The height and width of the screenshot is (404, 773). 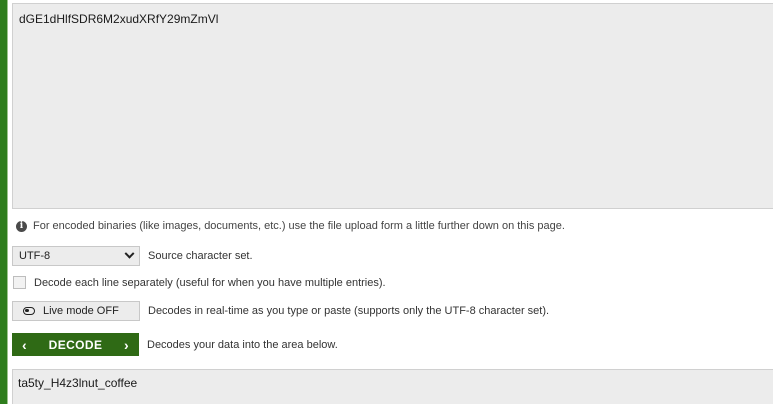 I want to click on decode-description: Decodes your data into the area below., so click(x=242, y=344).